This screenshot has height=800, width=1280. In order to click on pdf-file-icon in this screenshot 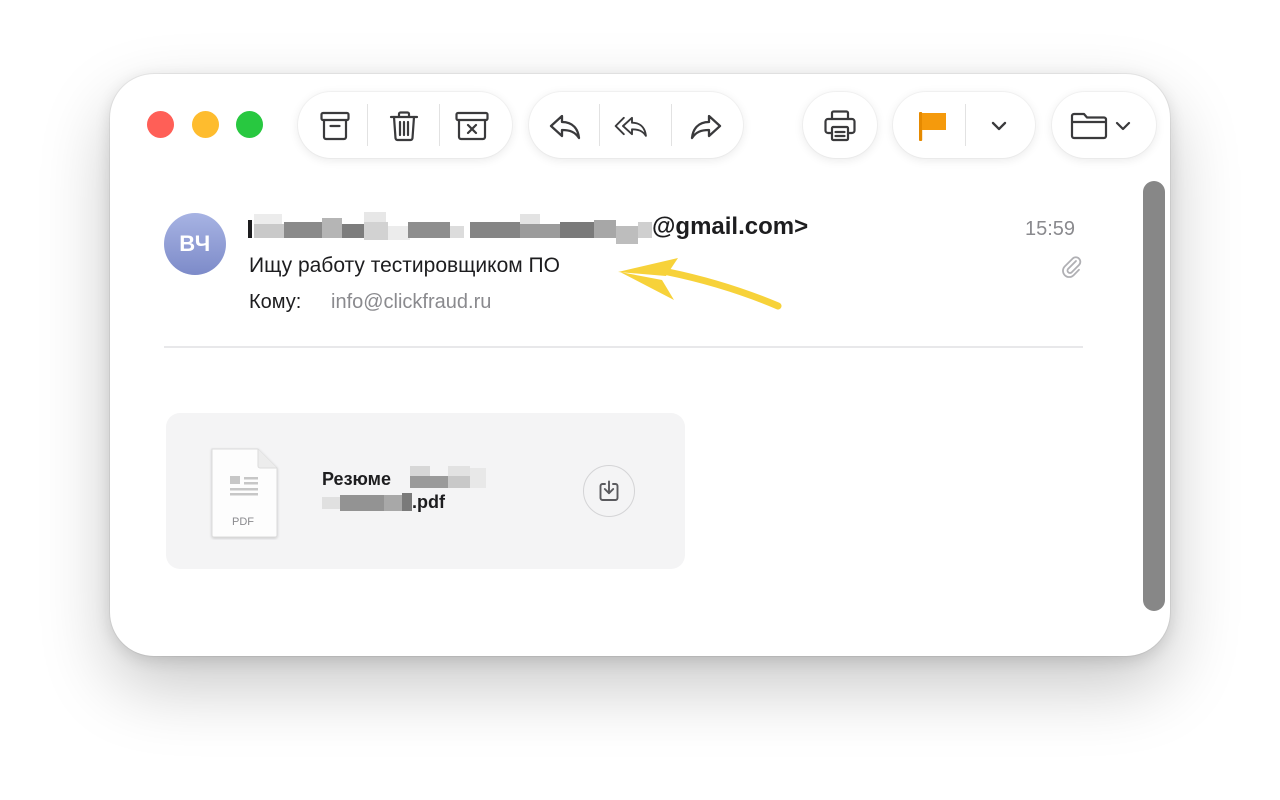, I will do `click(244, 495)`.